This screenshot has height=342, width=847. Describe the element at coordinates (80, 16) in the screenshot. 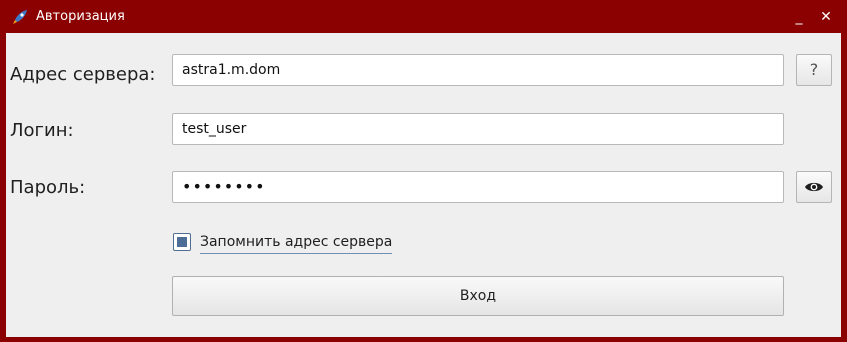

I see `window-title: Авторизация` at that location.